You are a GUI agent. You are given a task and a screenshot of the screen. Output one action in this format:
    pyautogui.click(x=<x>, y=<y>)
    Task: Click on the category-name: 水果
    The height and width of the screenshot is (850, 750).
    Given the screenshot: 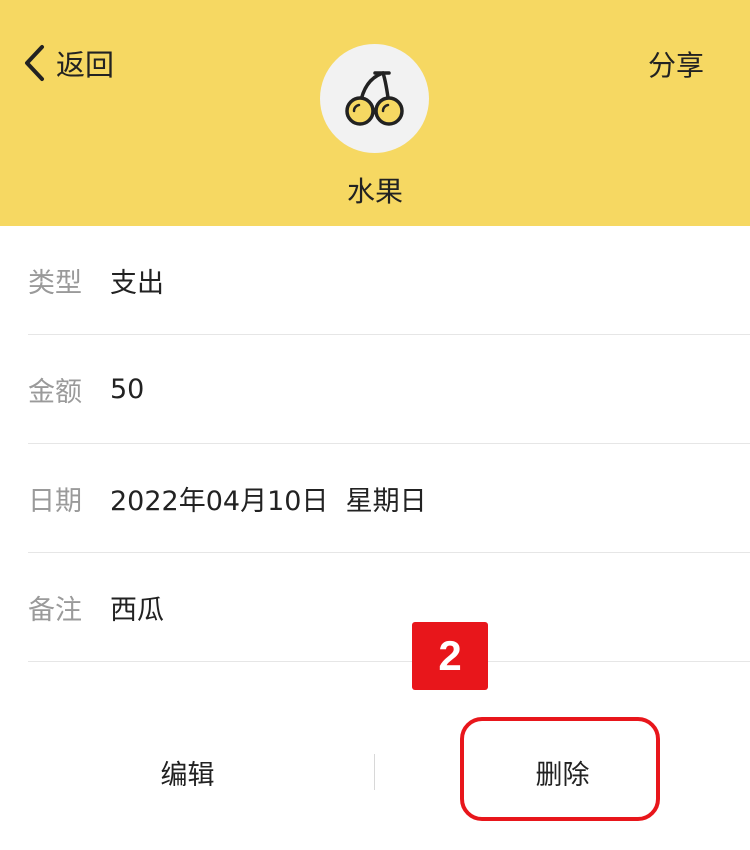 What is the action you would take?
    pyautogui.click(x=374, y=191)
    